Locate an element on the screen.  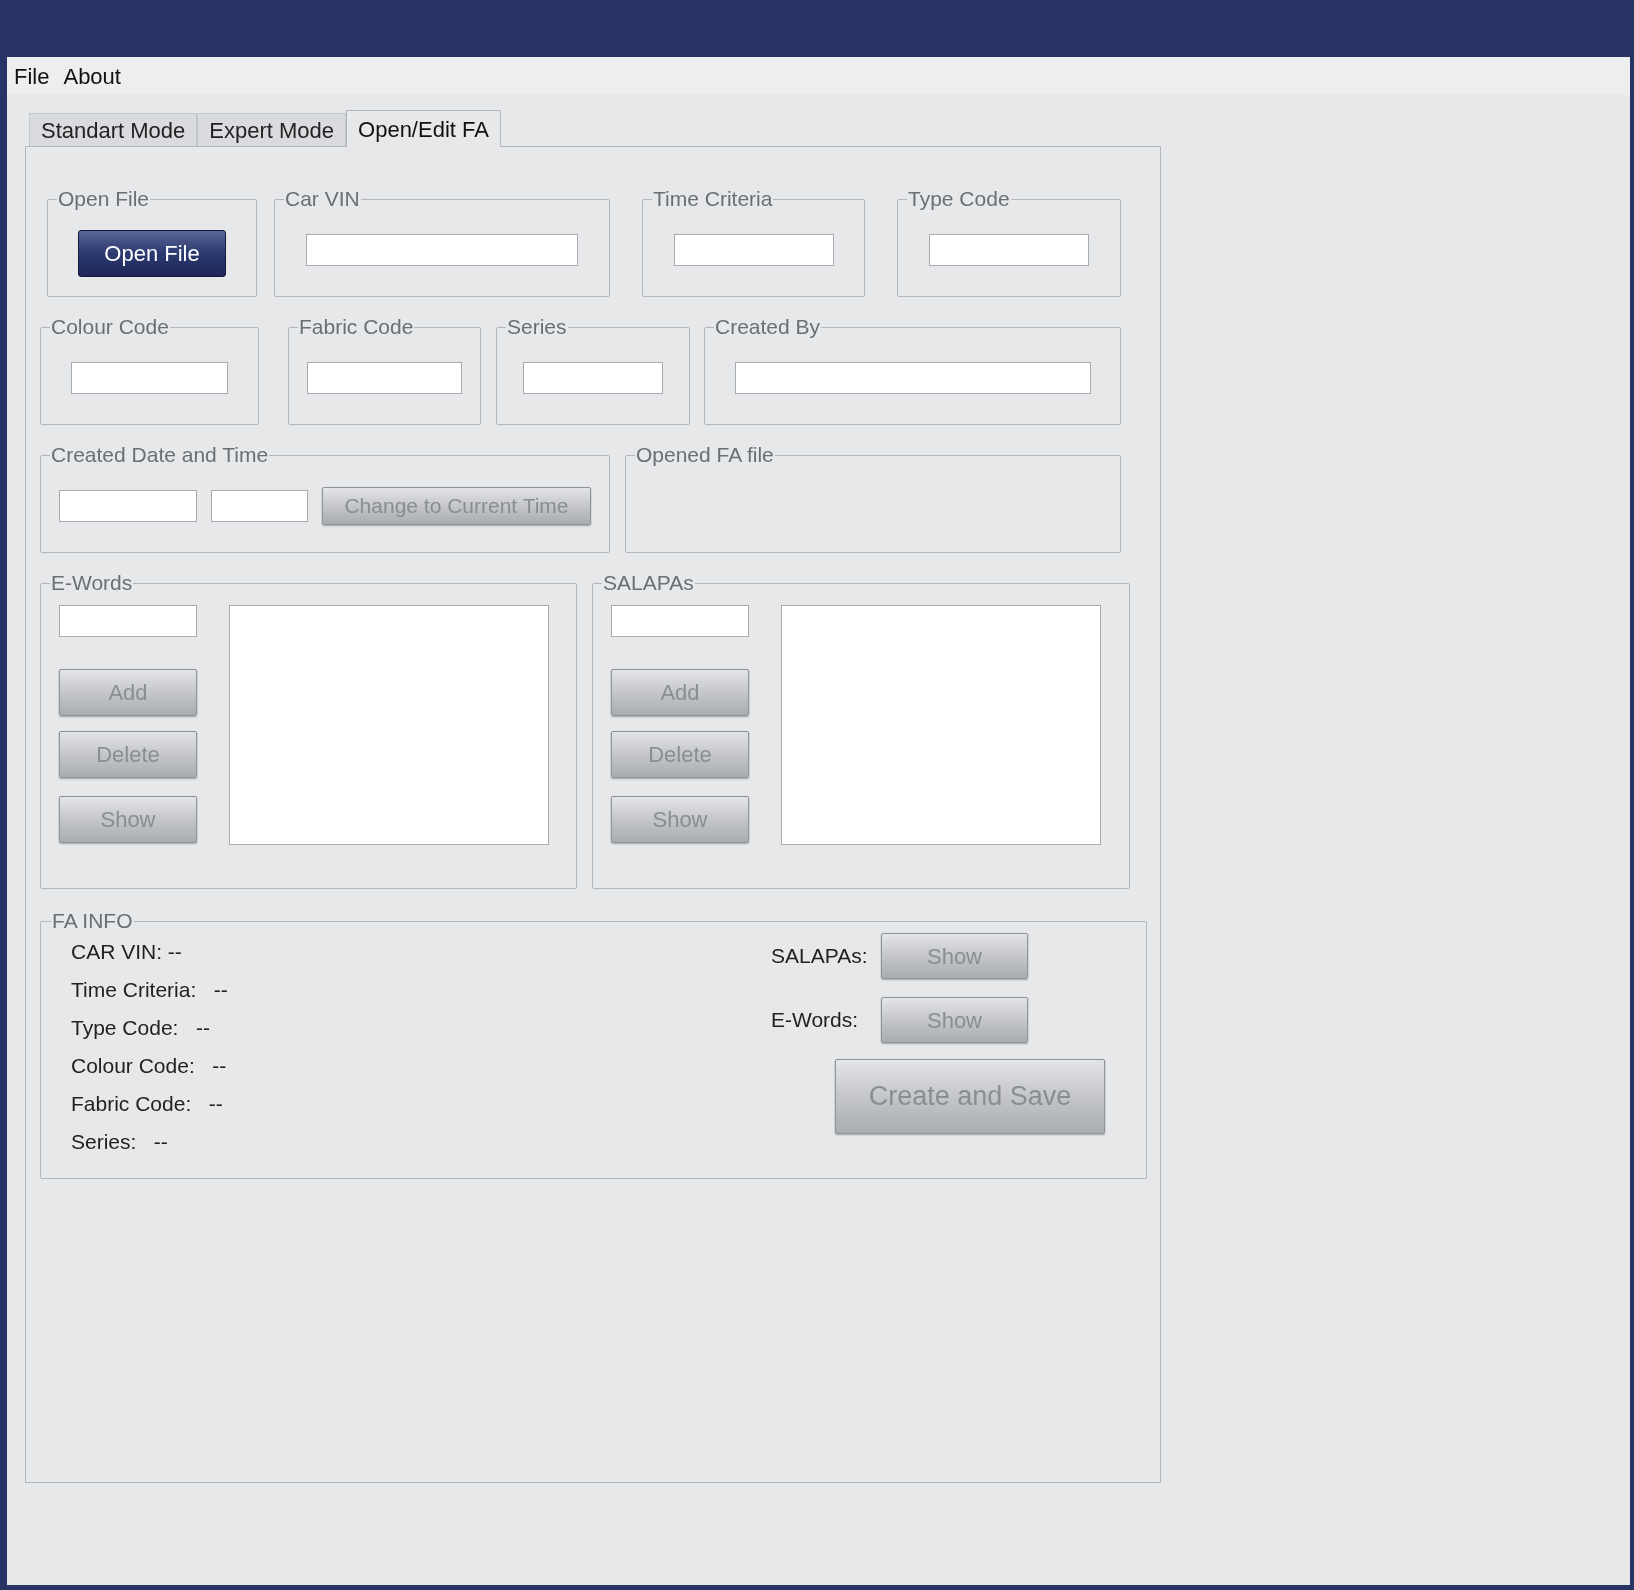
group-label: Created By is located at coordinates (768, 327).